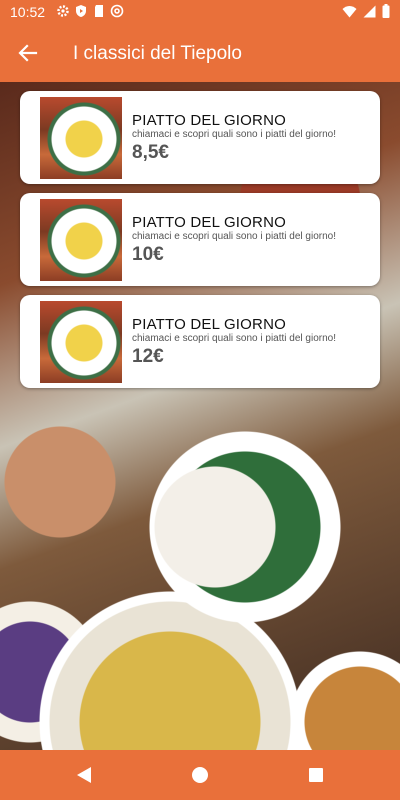 This screenshot has height=800, width=400. What do you see at coordinates (200, 12) in the screenshot?
I see `status-bar: 10:52` at bounding box center [200, 12].